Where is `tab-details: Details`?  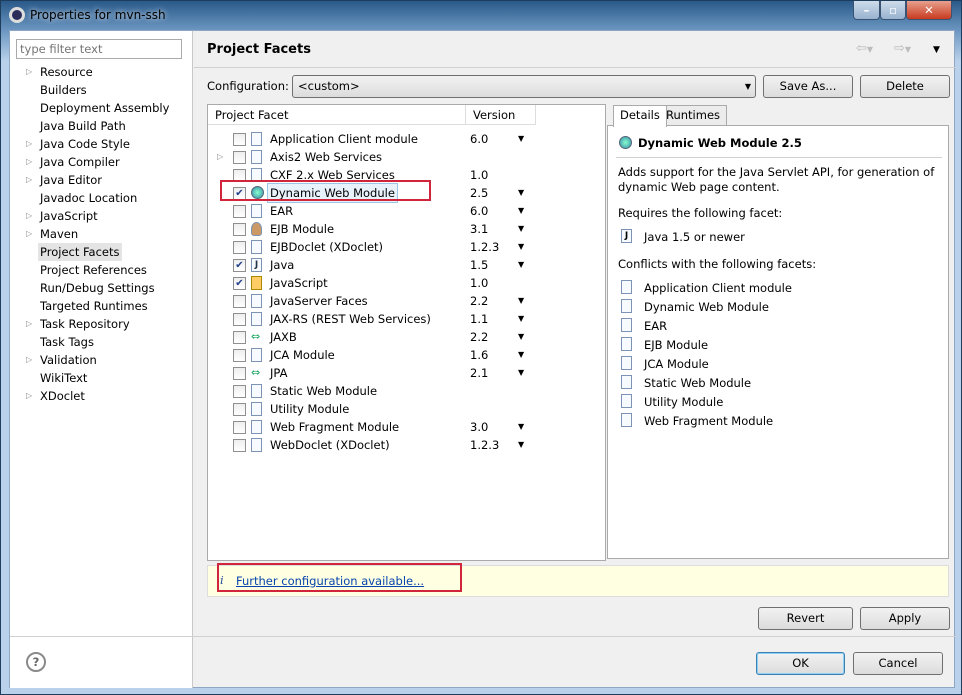 tab-details: Details is located at coordinates (640, 116).